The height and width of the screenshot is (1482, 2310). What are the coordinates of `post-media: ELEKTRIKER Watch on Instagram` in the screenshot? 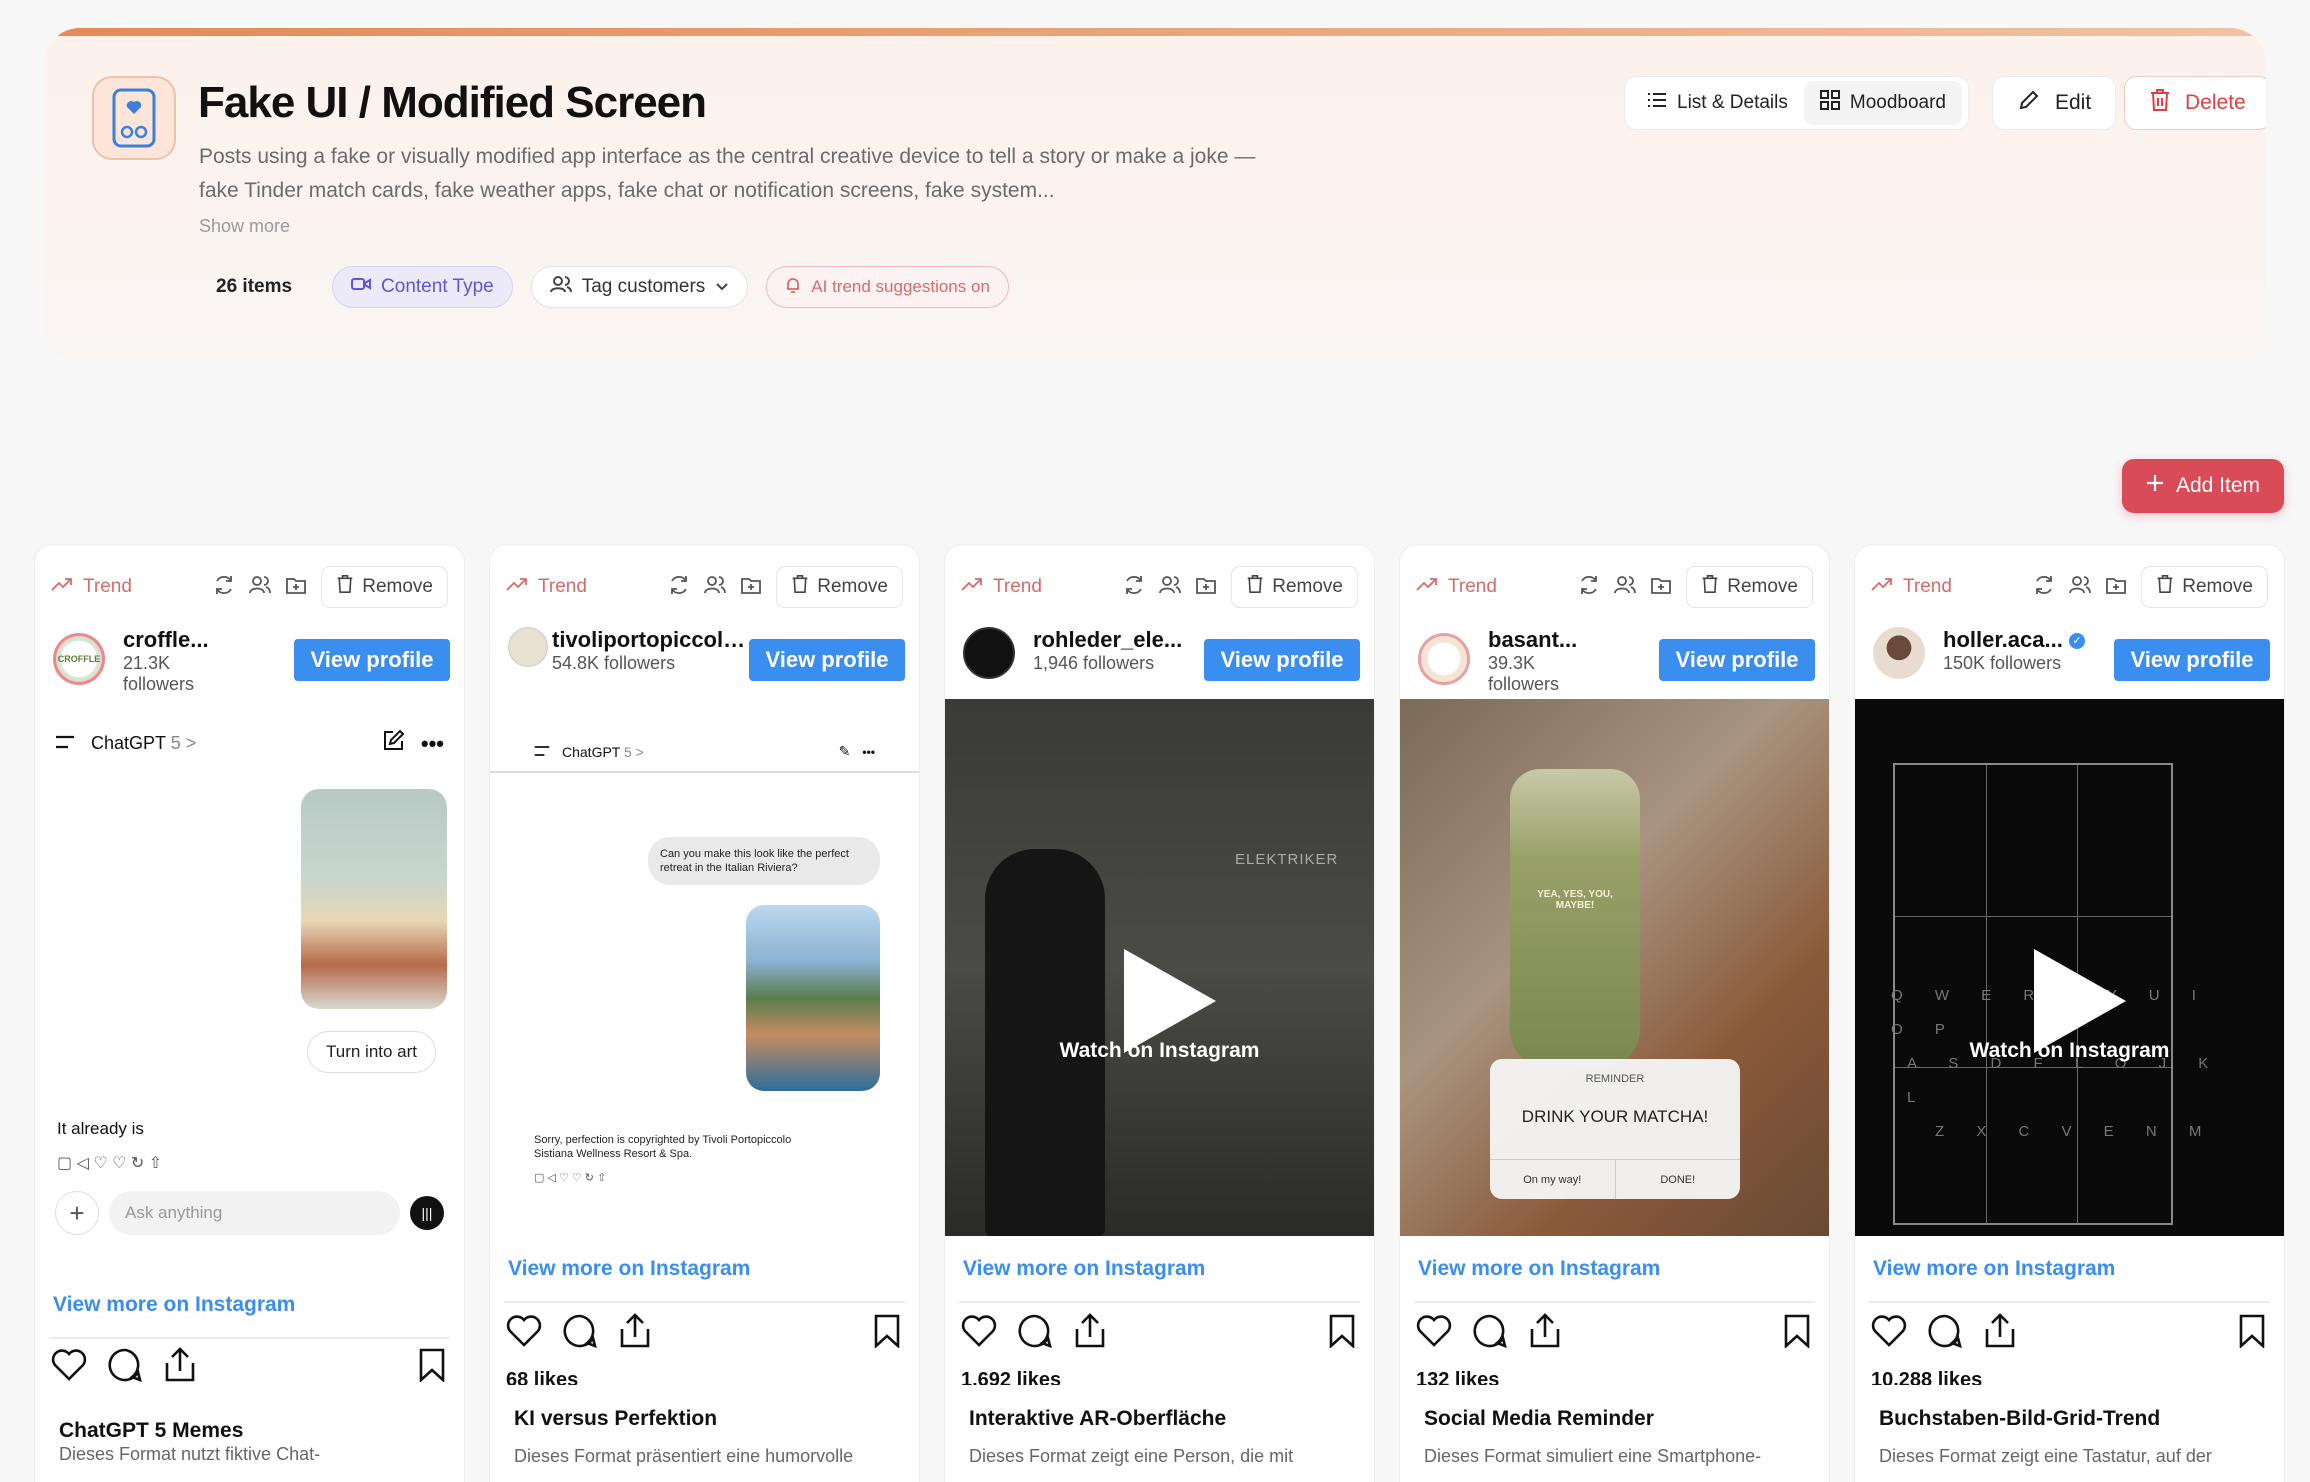 It's located at (1159, 967).